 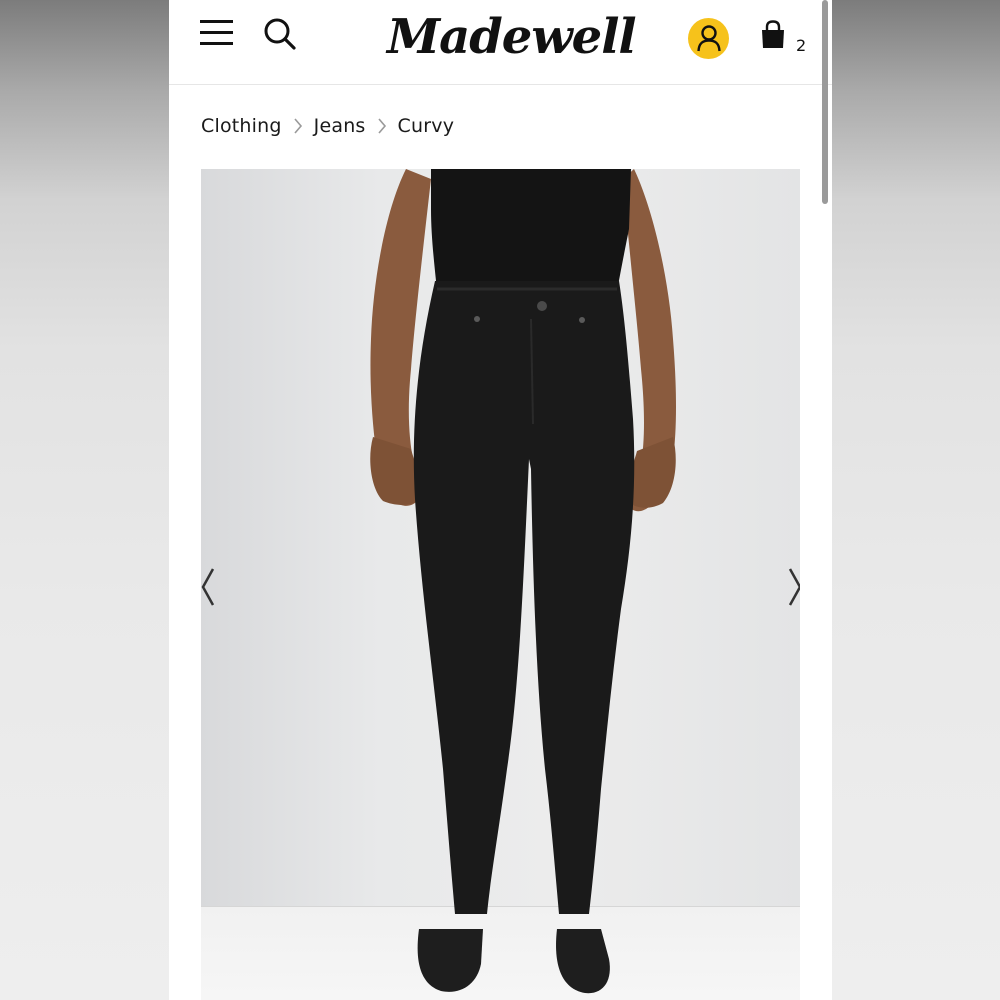 What do you see at coordinates (210, 587) in the screenshot?
I see `chevron-left-icon` at bounding box center [210, 587].